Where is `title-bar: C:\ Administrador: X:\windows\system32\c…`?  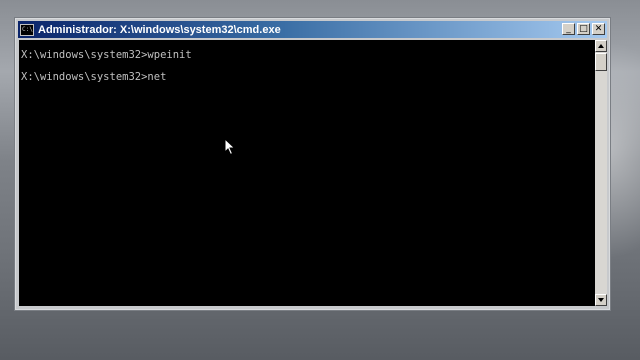
title-bar: C:\ Administrador: X:\windows\system32\c… is located at coordinates (312, 29).